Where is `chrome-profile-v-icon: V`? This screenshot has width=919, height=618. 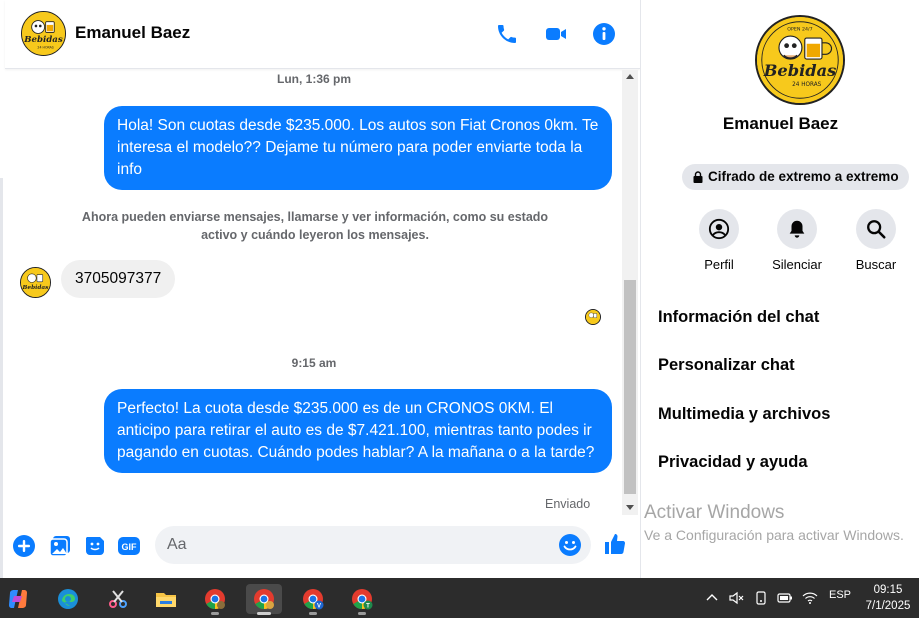
chrome-profile-v-icon: V is located at coordinates (313, 599).